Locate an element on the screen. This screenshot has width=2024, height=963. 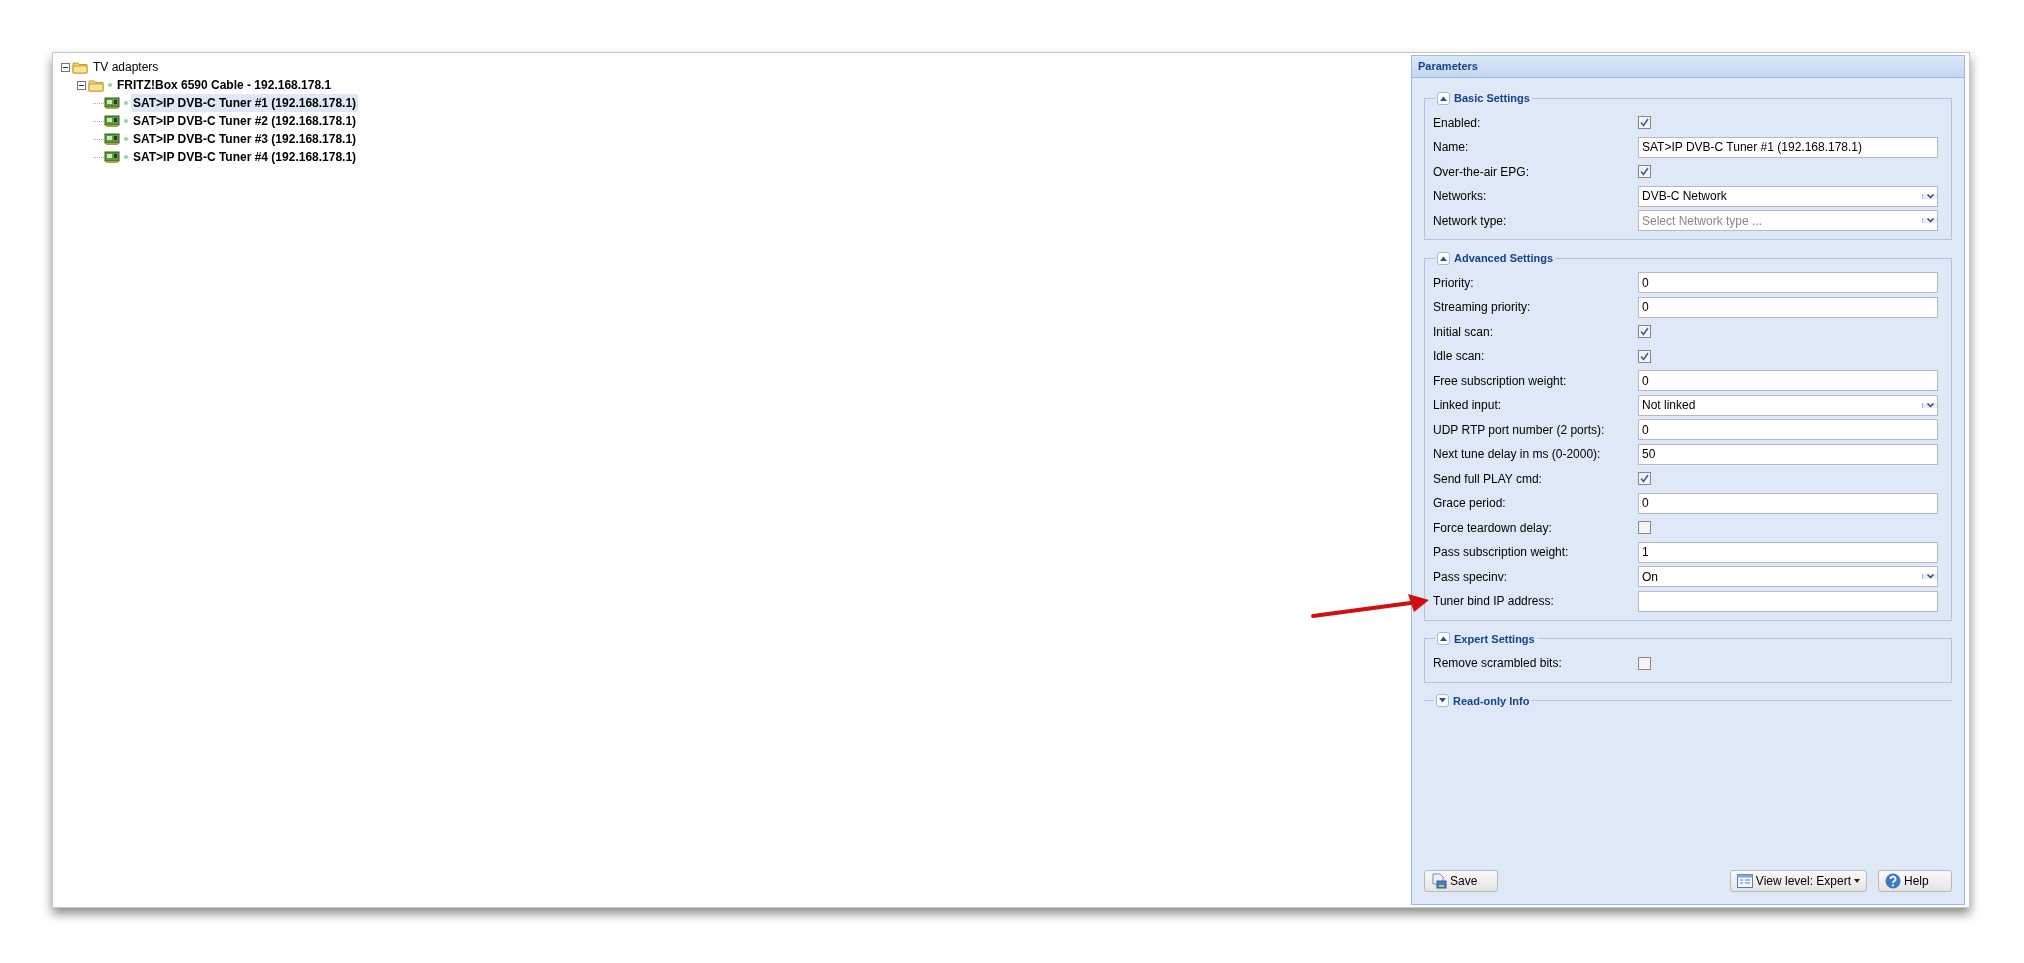
view-level-button: View level: Expert is located at coordinates (1798, 881).